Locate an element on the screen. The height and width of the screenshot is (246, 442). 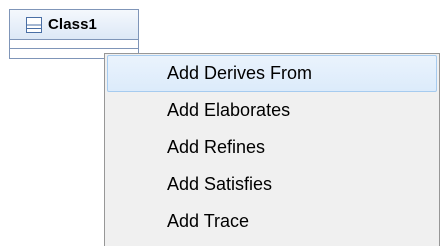
class-node: Class1 is located at coordinates (74, 34).